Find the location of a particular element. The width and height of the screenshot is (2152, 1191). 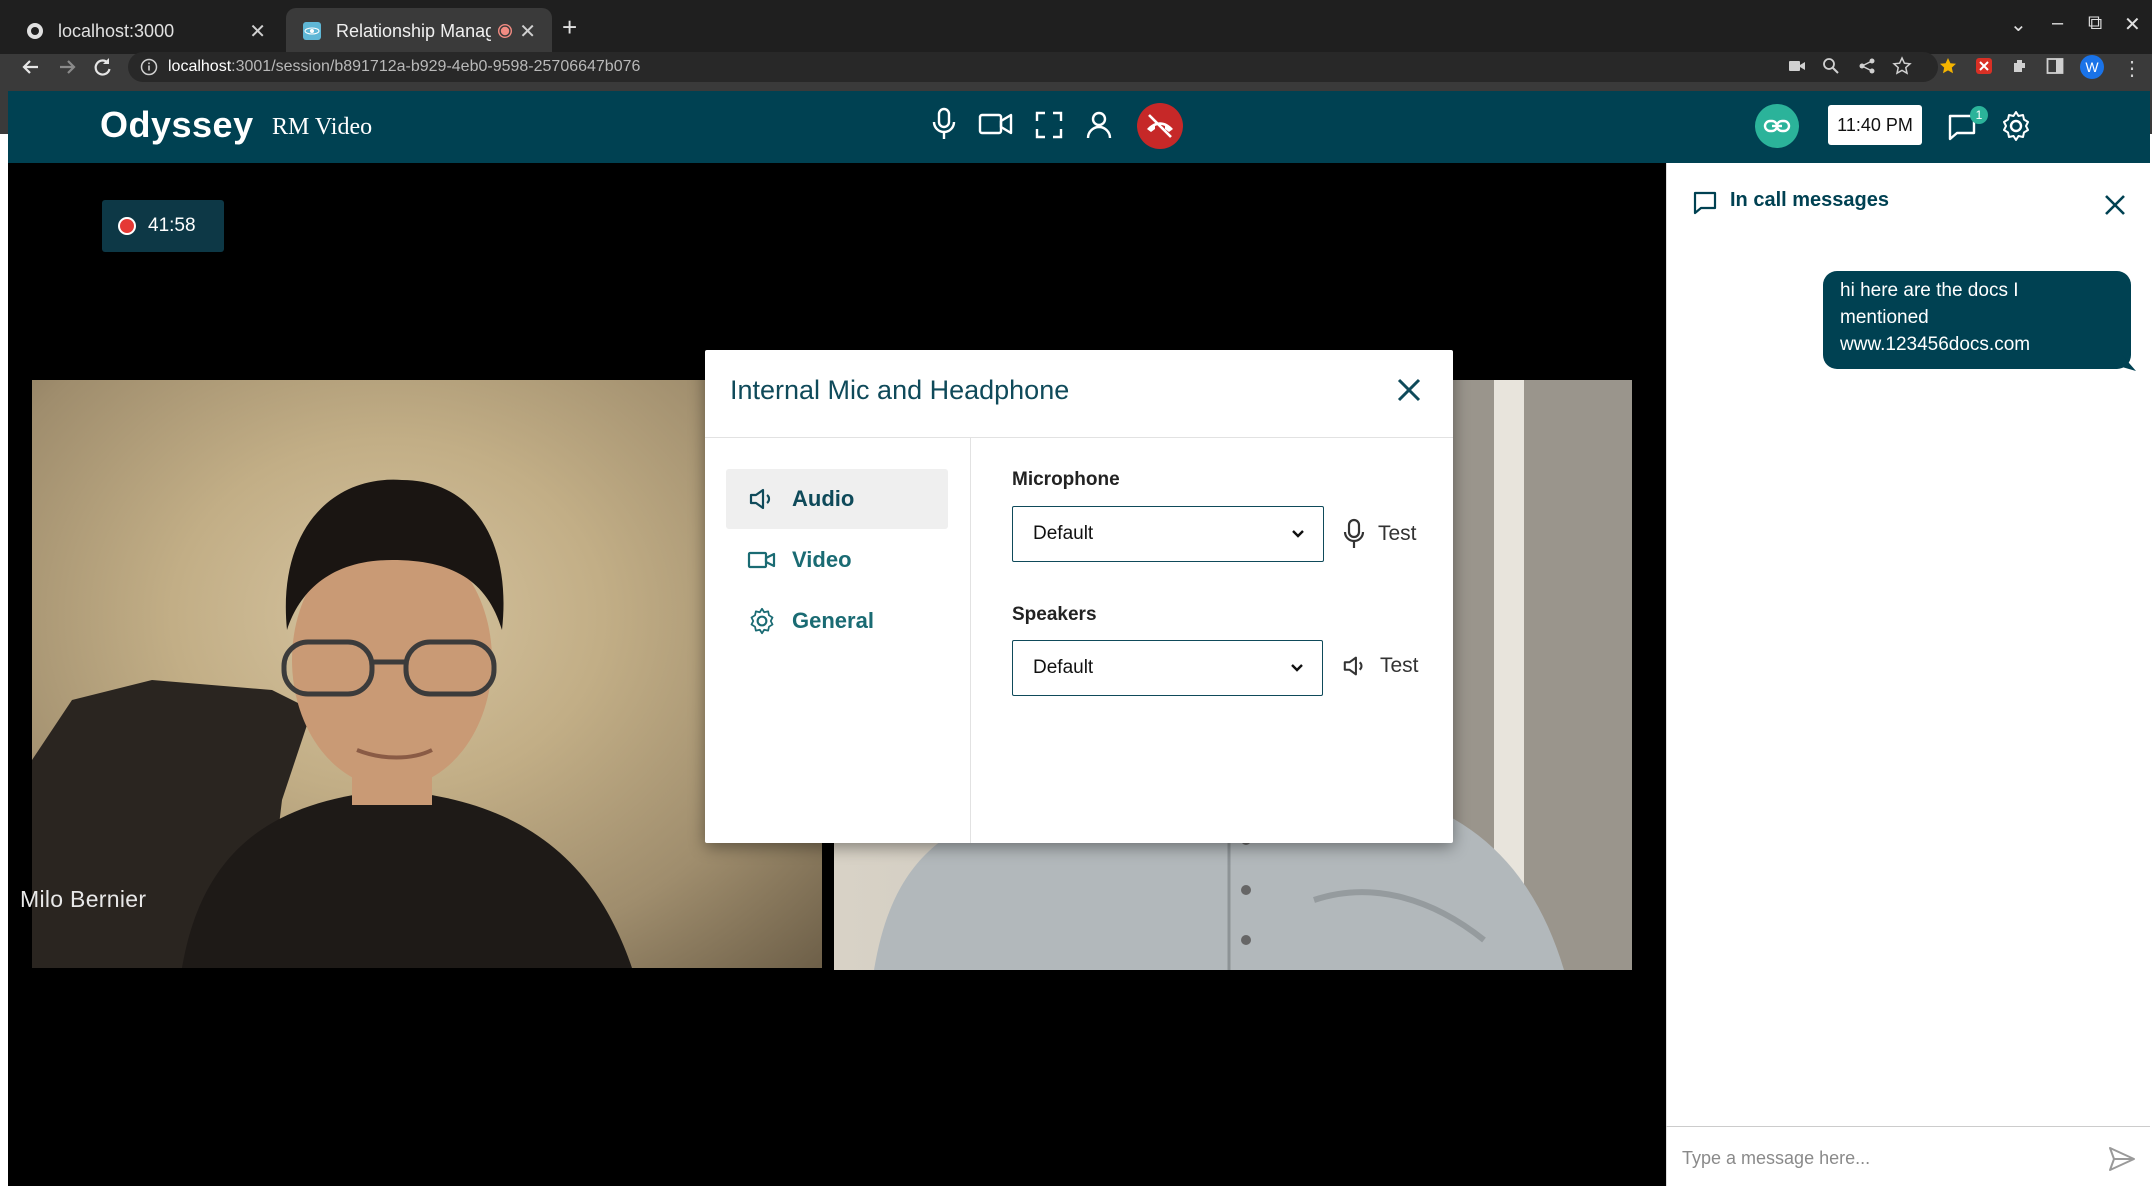

reload-icon is located at coordinates (102, 67).